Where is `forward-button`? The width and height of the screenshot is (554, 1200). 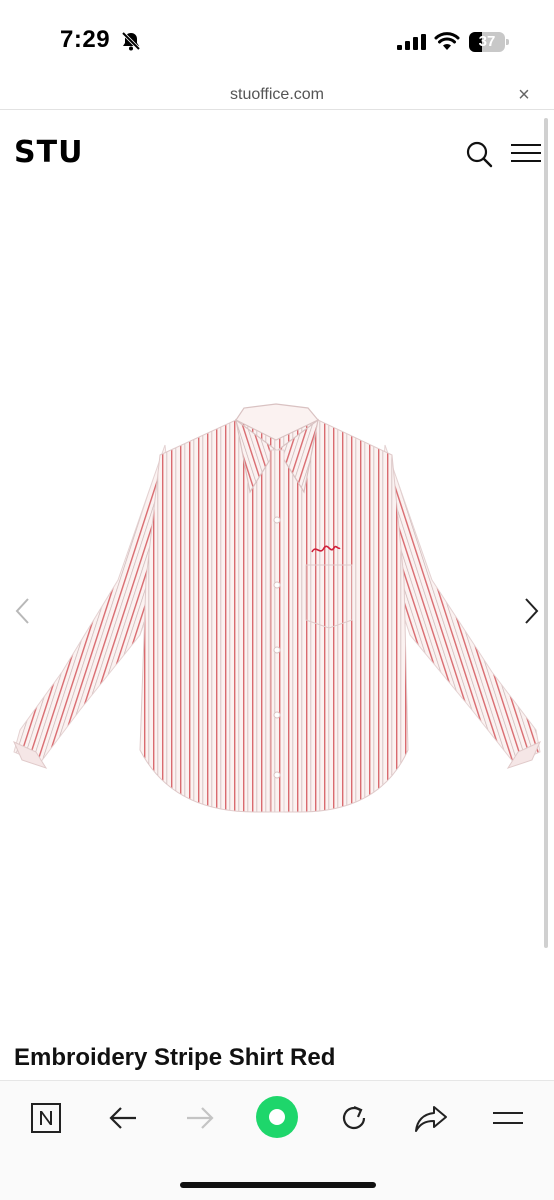
forward-button is located at coordinates (200, 1118).